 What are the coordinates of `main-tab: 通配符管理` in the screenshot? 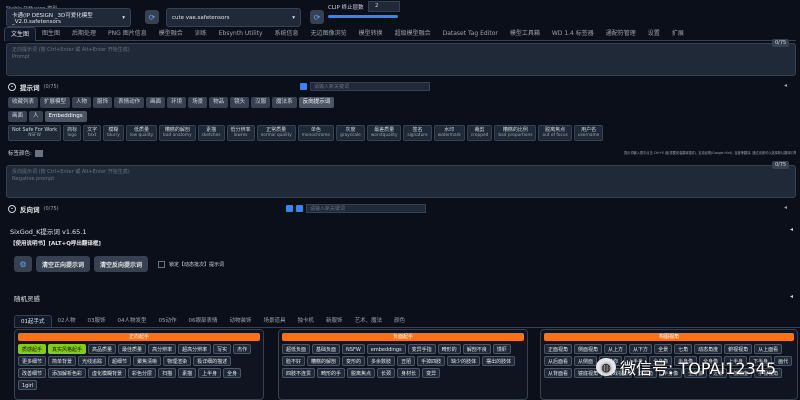 It's located at (621, 34).